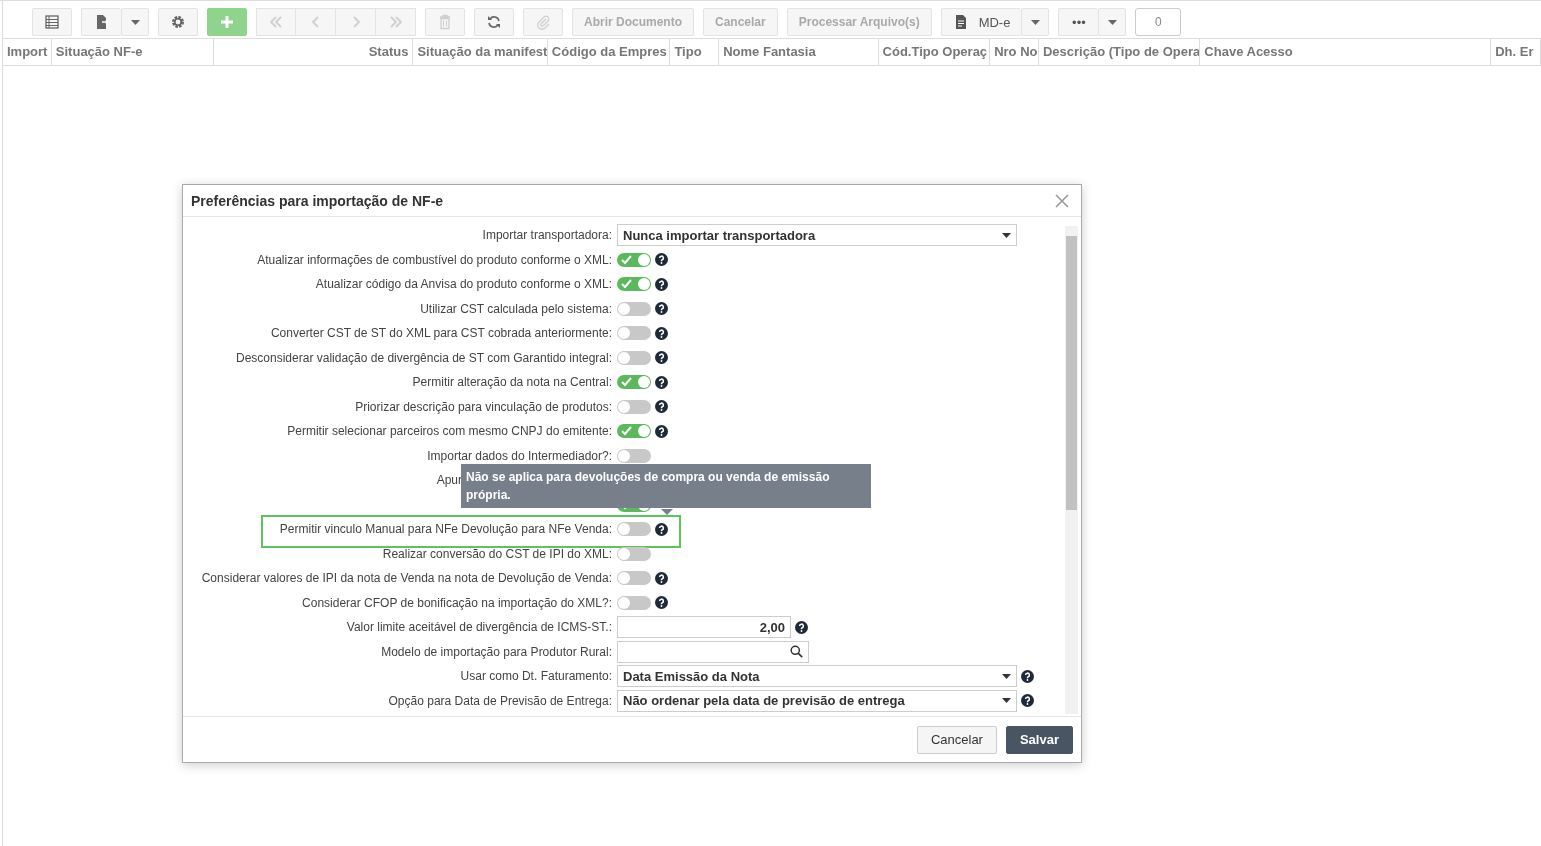 This screenshot has height=846, width=1541. What do you see at coordinates (496, 651) in the screenshot?
I see `field-label: Modelo de importação para Produtor Rural:` at bounding box center [496, 651].